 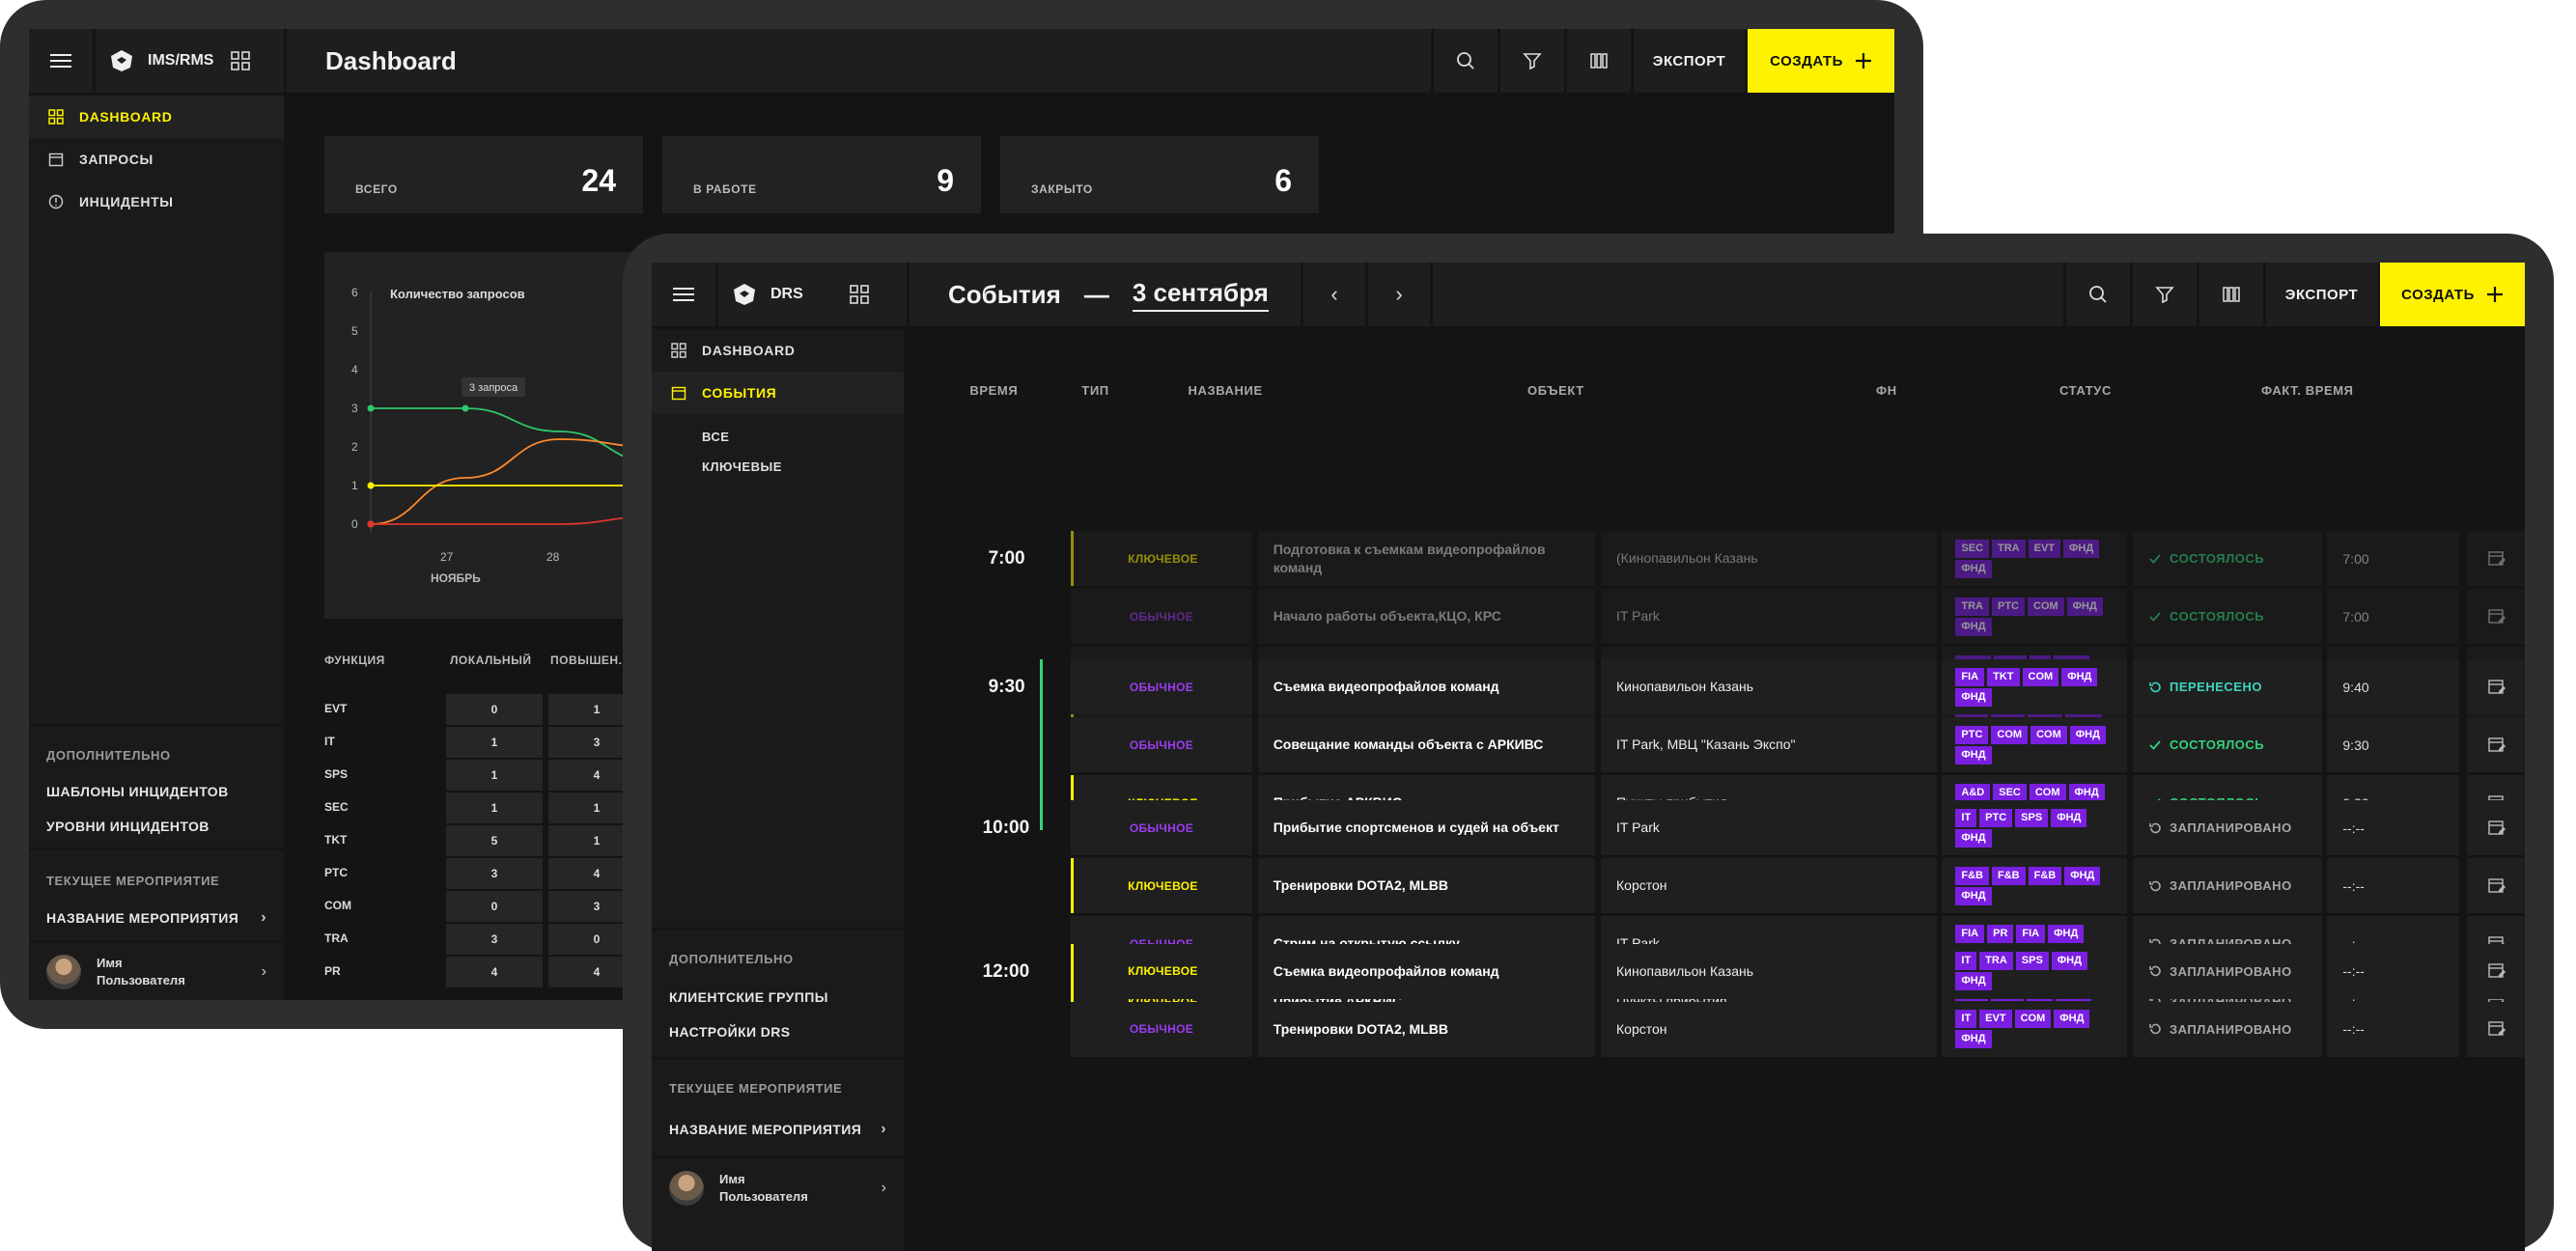 What do you see at coordinates (2394, 686) in the screenshot?
I see `event-actual-time: 9:40` at bounding box center [2394, 686].